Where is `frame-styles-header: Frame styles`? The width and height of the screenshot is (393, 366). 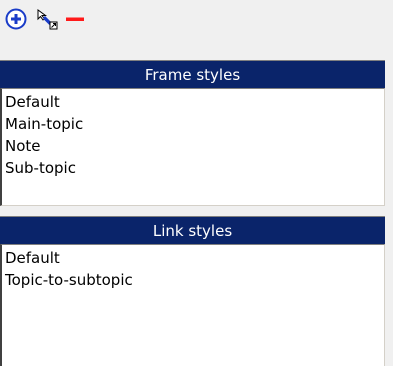
frame-styles-header: Frame styles is located at coordinates (192, 74).